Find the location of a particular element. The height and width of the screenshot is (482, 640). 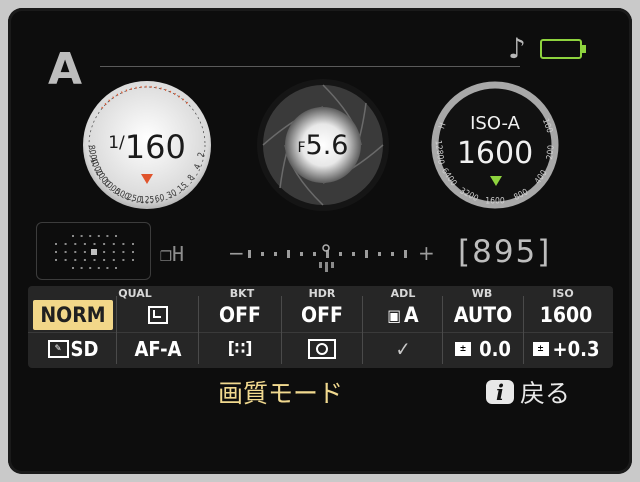

back-label: 戻る is located at coordinates (545, 393).